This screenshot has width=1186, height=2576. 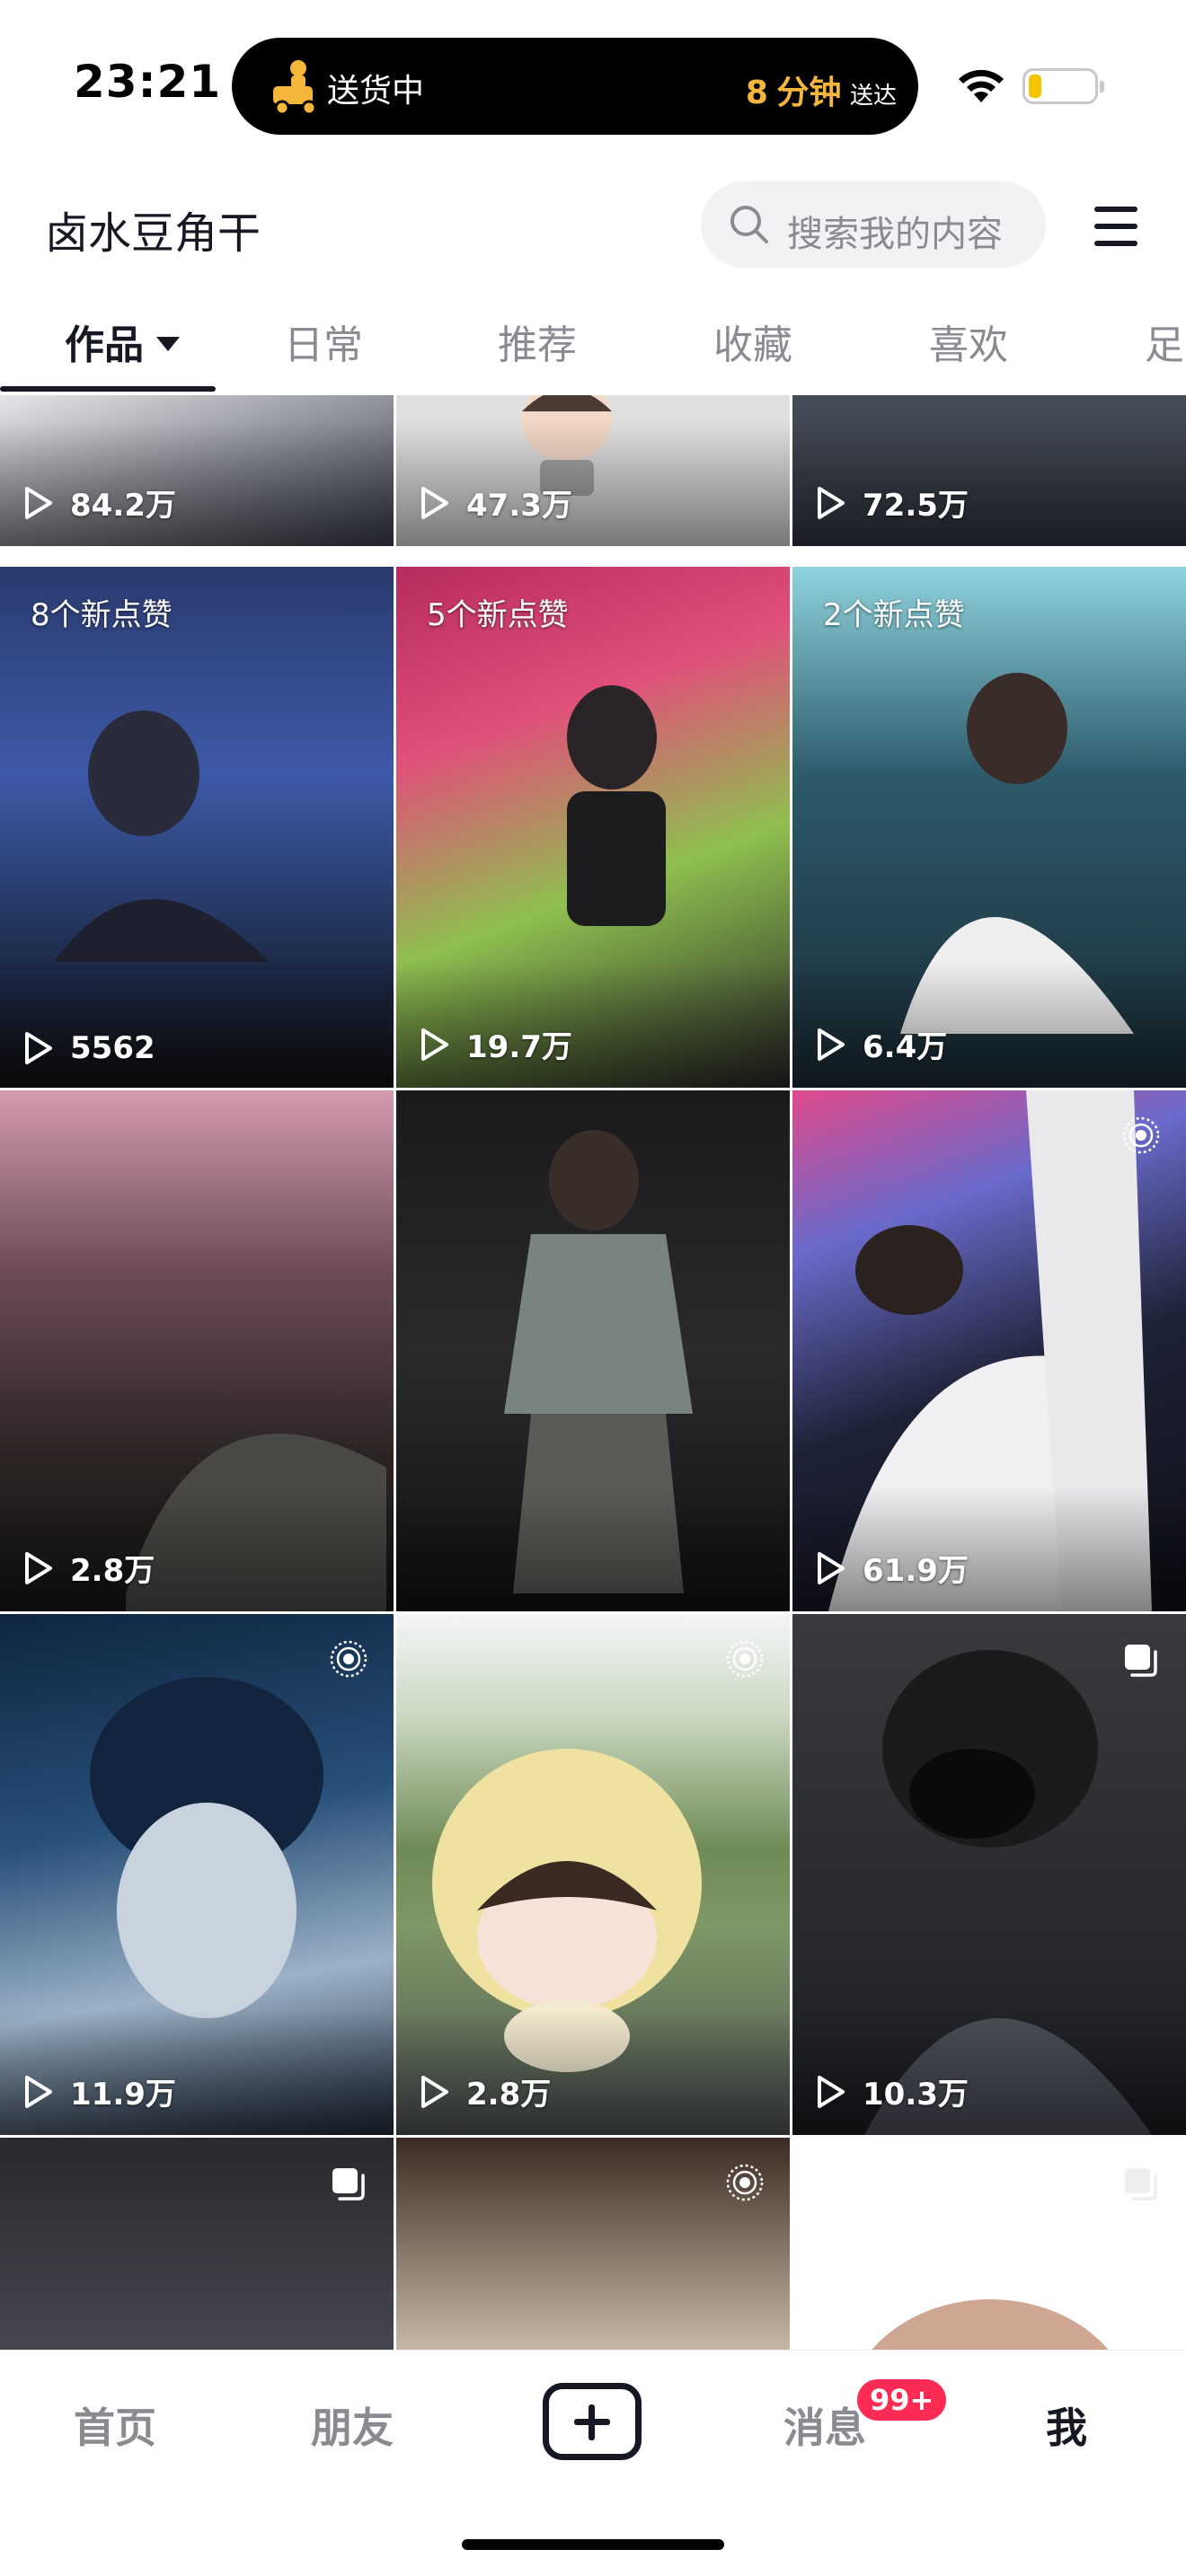 What do you see at coordinates (989, 470) in the screenshot?
I see `video-tile: 72.5万` at bounding box center [989, 470].